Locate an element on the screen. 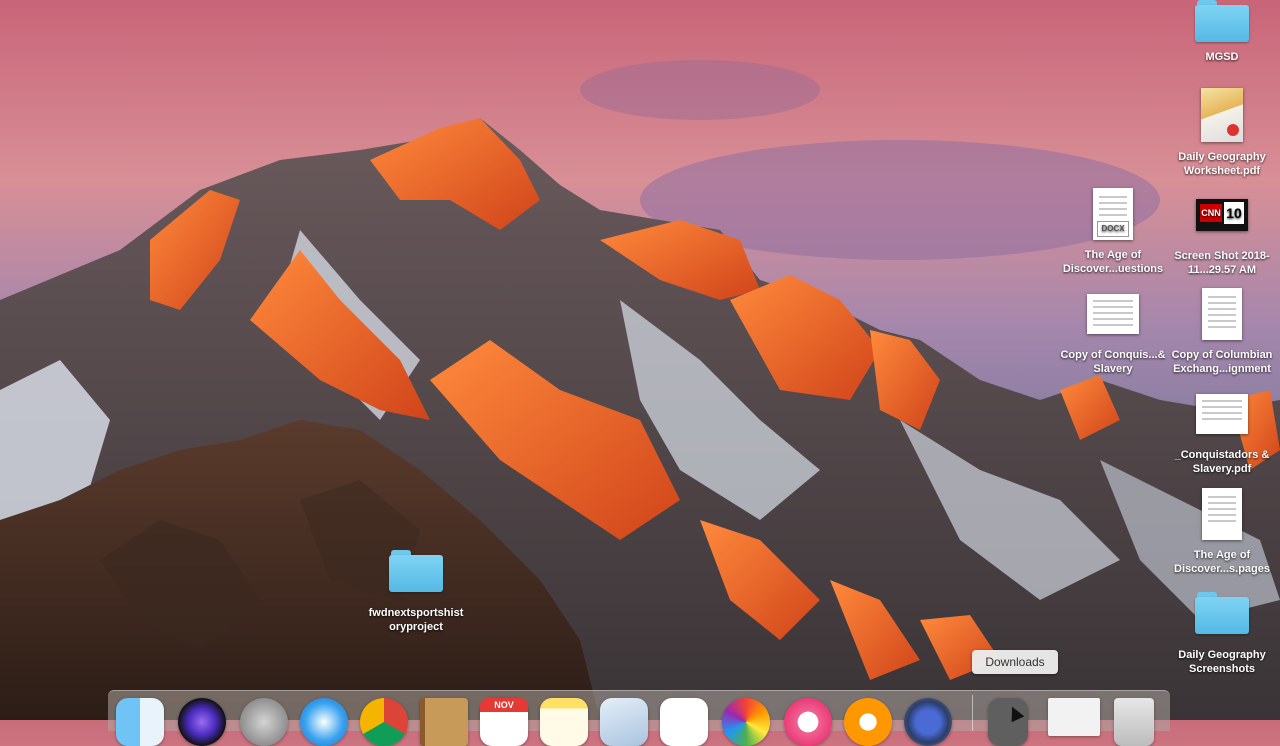  desktop-icon-screen-shot: CNN 10 Screen Shot 2018-11...29.57 AM is located at coordinates (1221, 238).